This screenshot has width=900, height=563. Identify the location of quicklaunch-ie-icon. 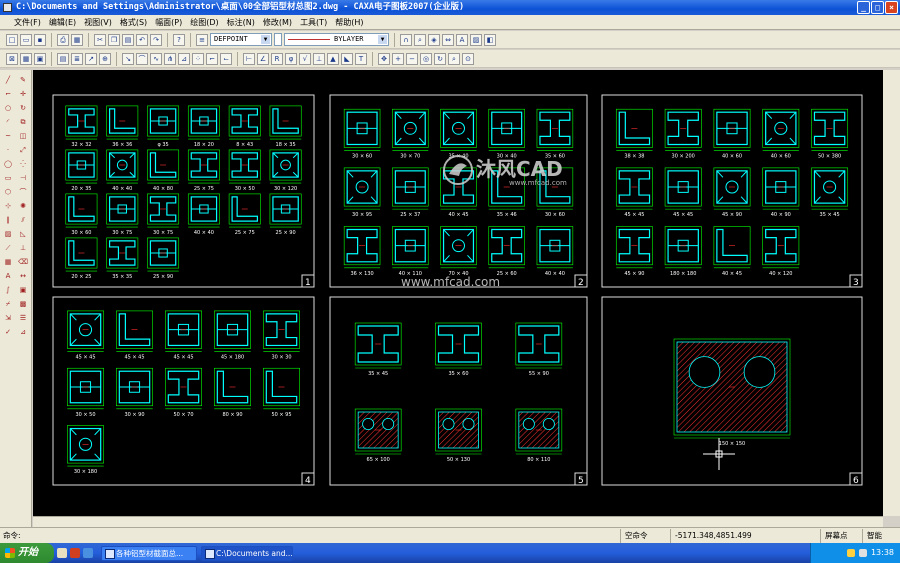
(62, 553).